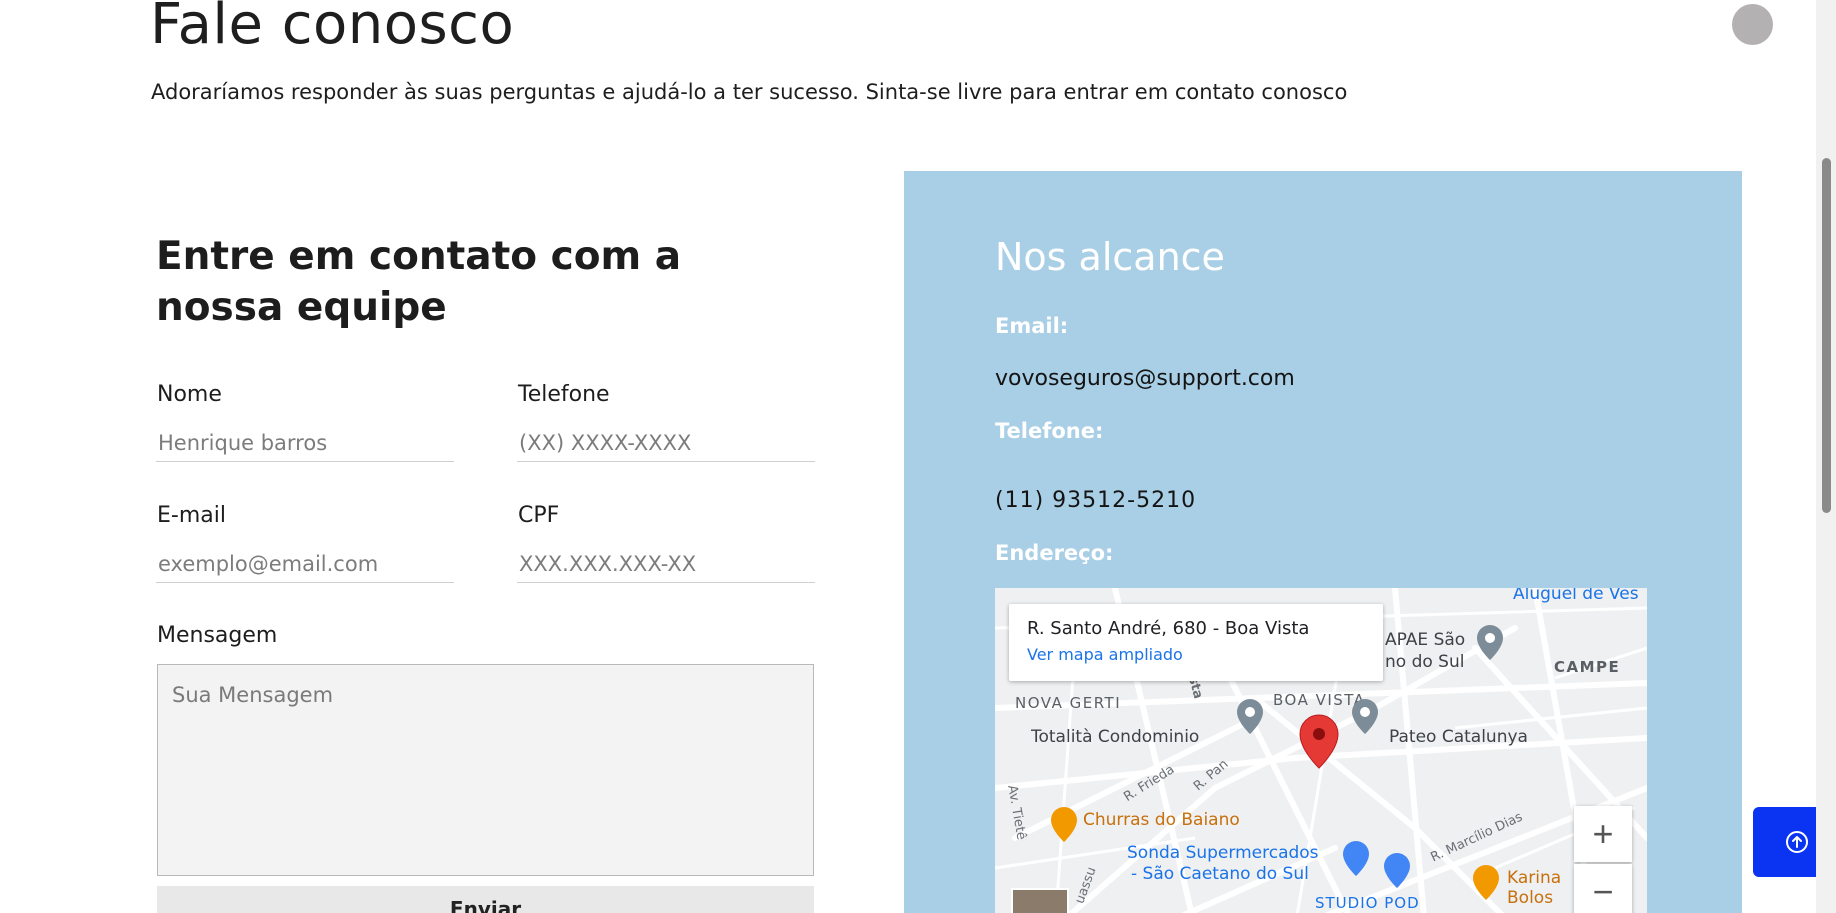 The width and height of the screenshot is (1836, 913). Describe the element at coordinates (1603, 834) in the screenshot. I see `map-zoom-in-button: +` at that location.